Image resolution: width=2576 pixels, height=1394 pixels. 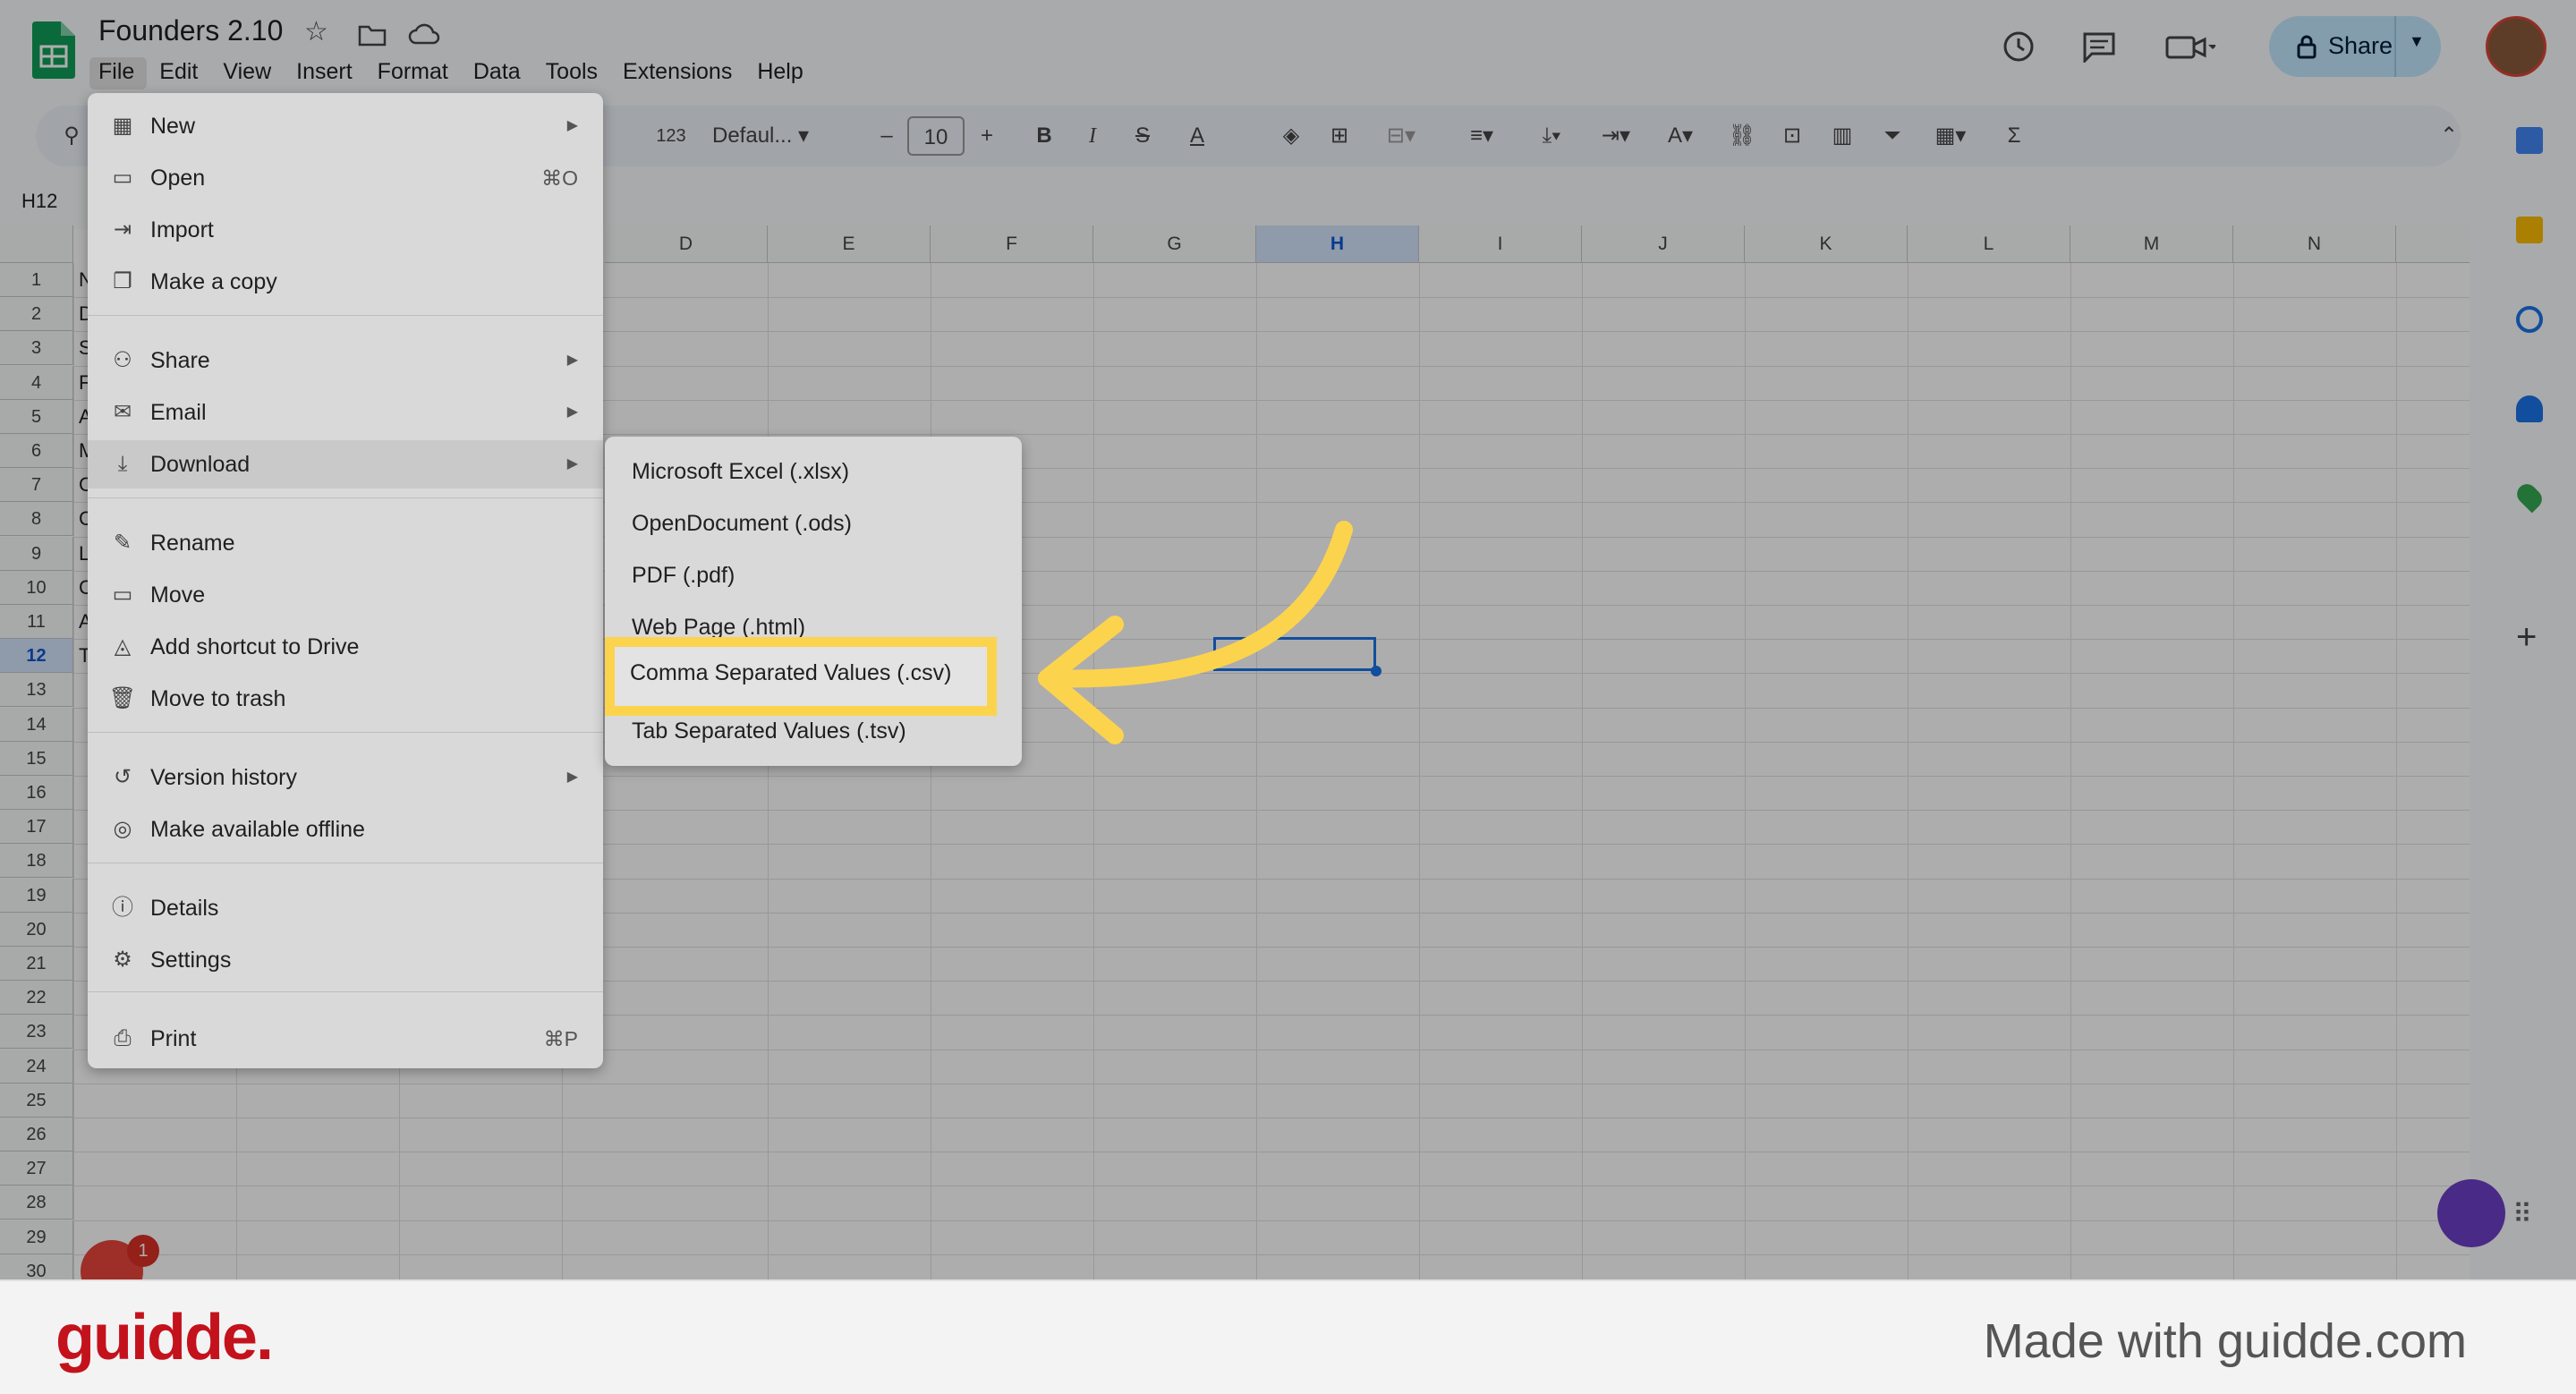 I want to click on file-menu-label: Details, so click(x=184, y=908).